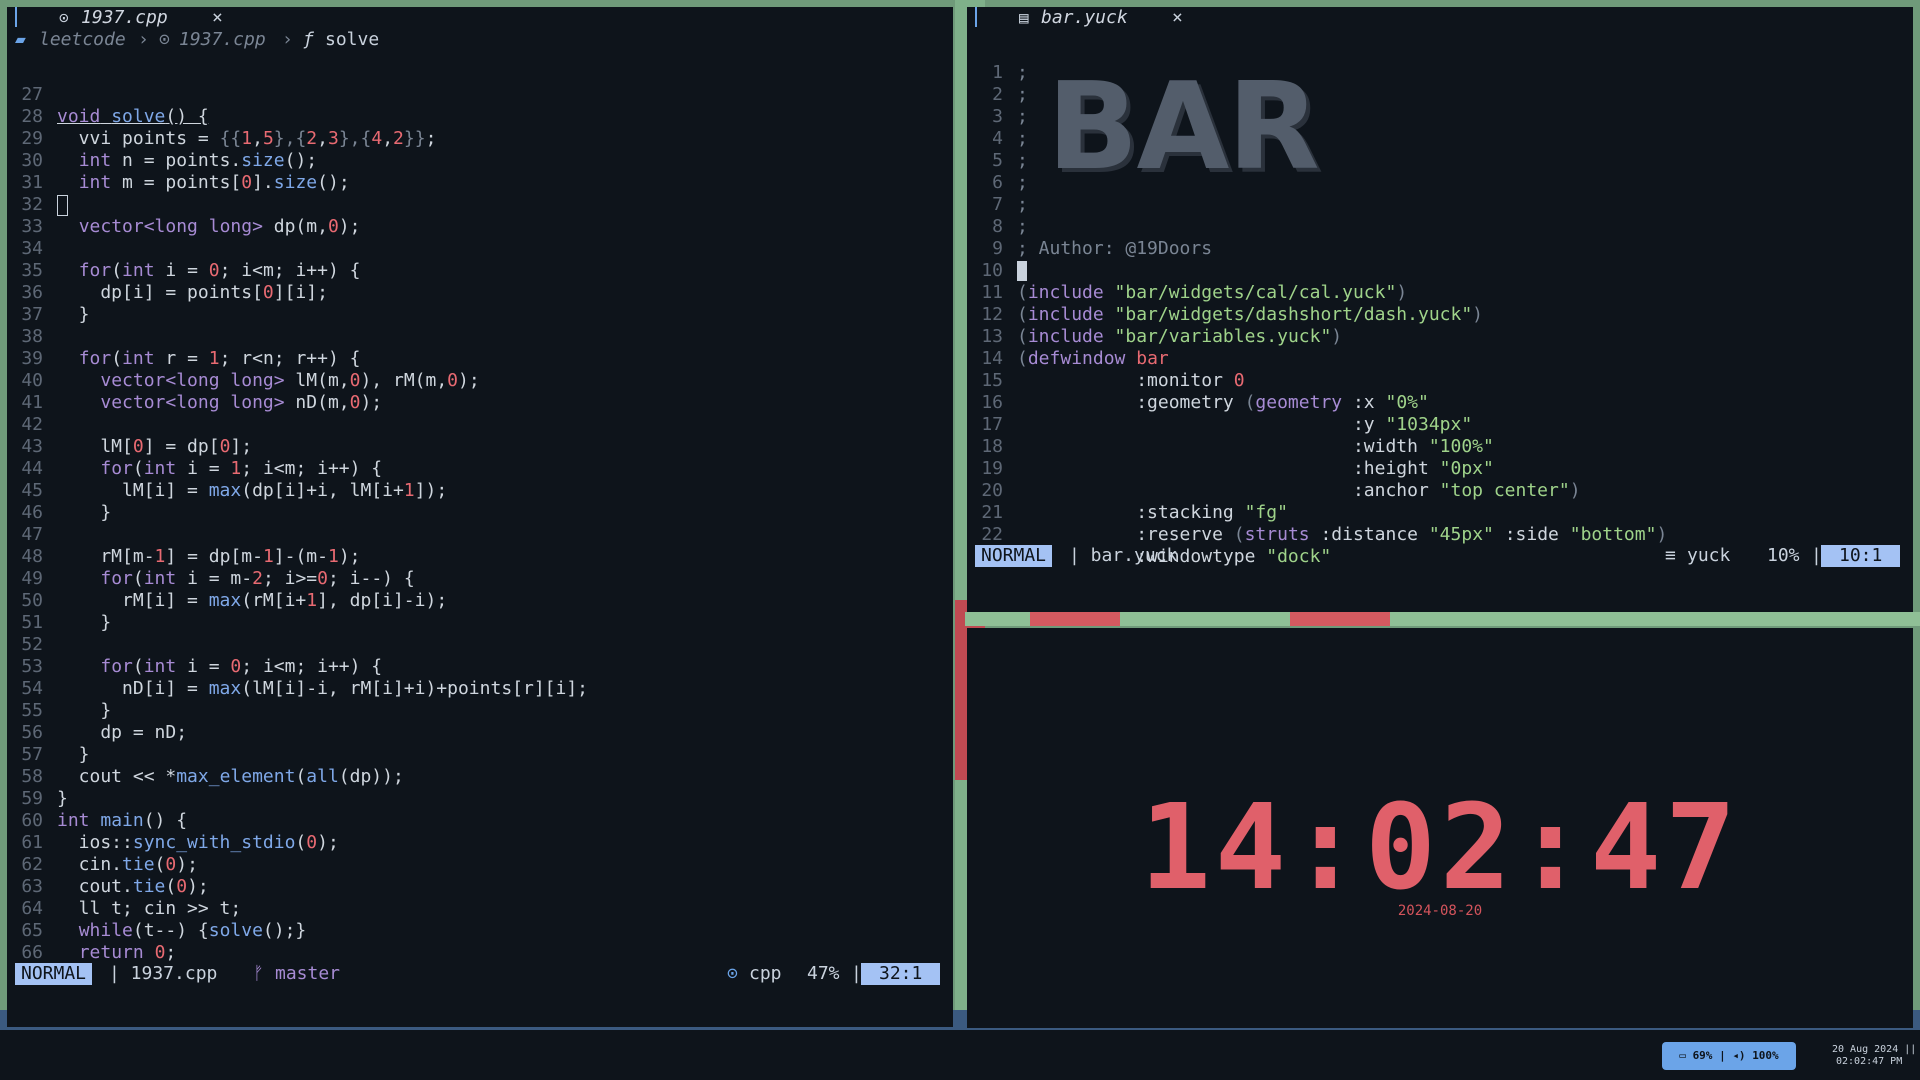 The height and width of the screenshot is (1080, 1920). What do you see at coordinates (115, 886) in the screenshot?
I see `code-line: 63 cout.tie(0);` at bounding box center [115, 886].